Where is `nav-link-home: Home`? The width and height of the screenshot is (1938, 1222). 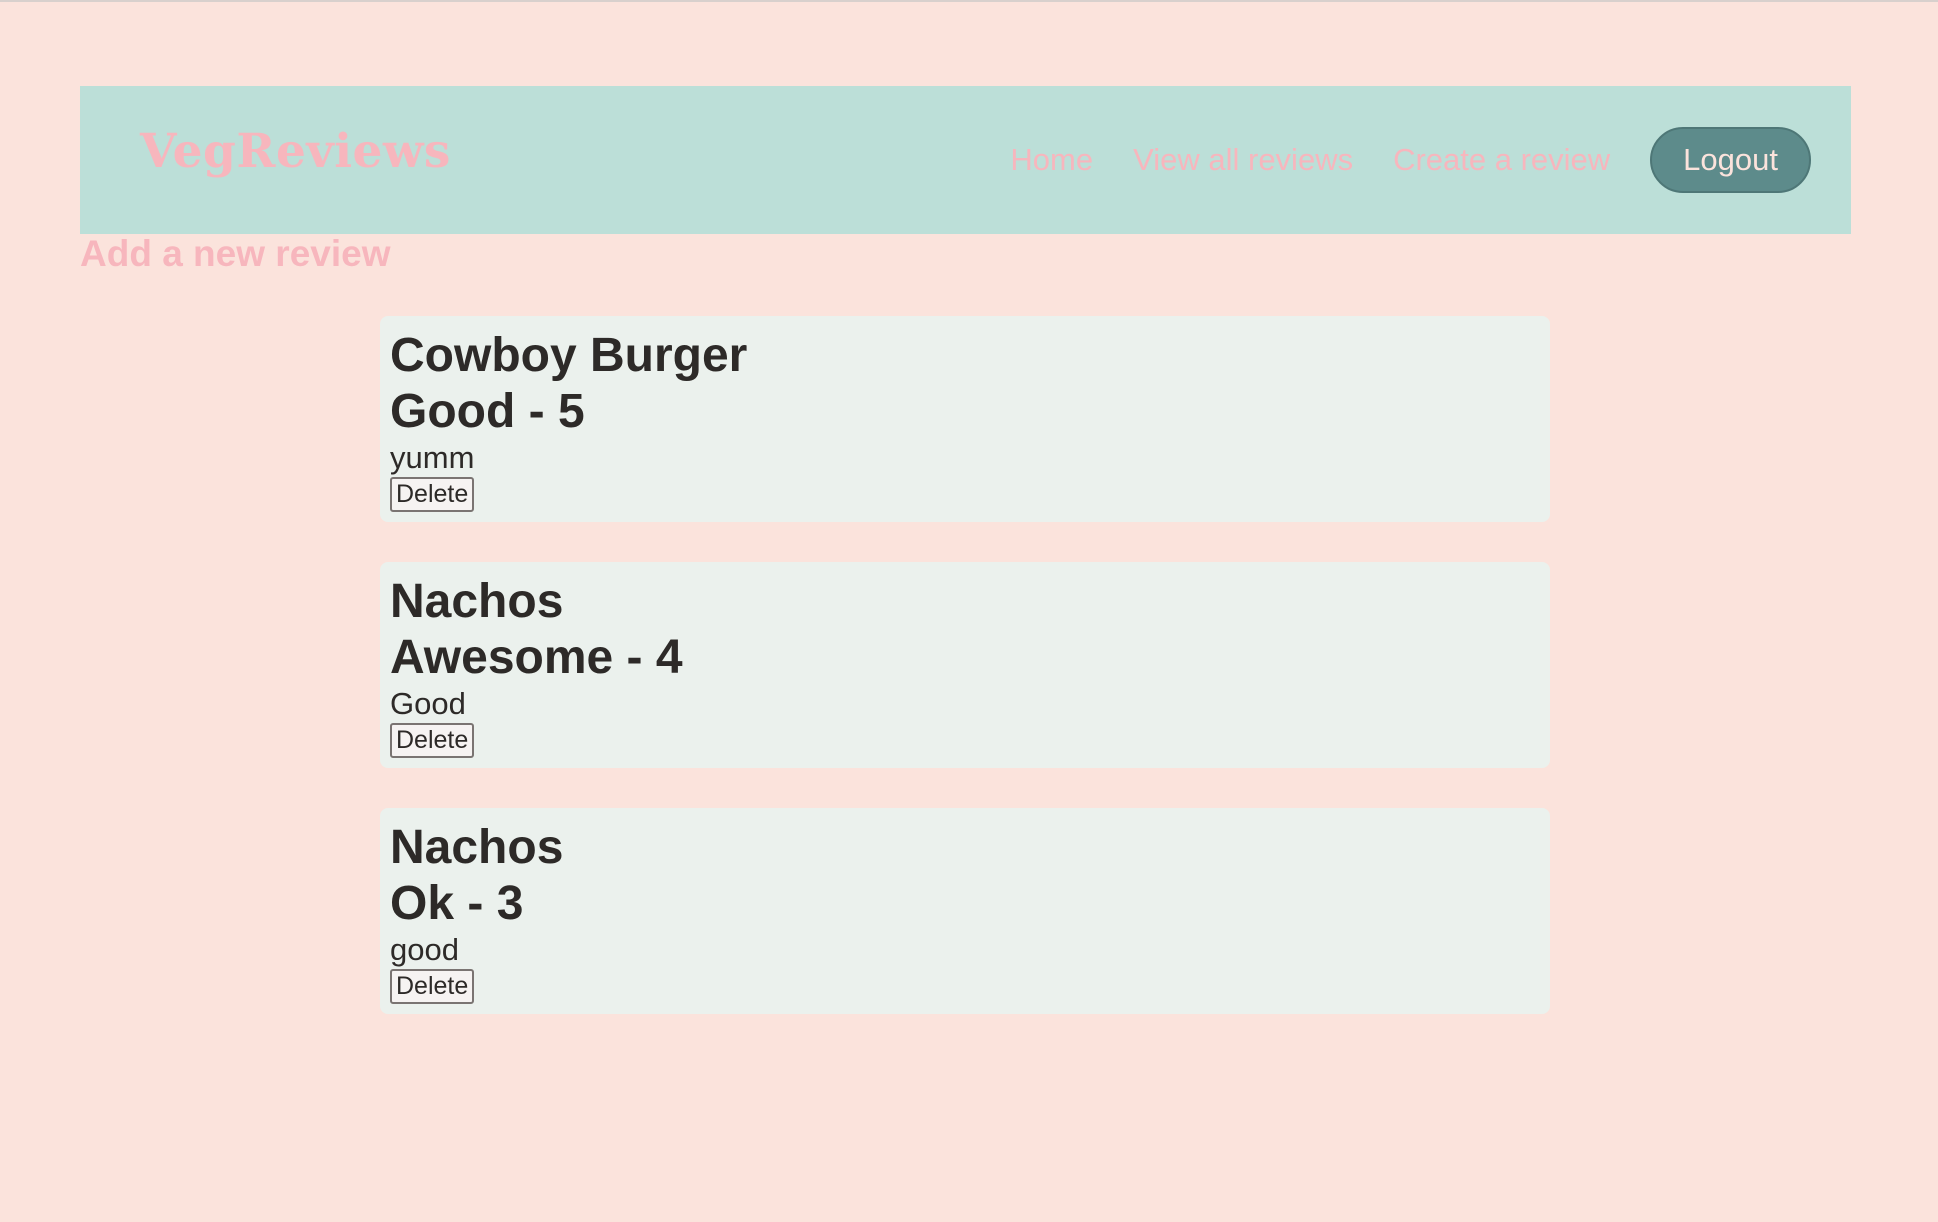 nav-link-home: Home is located at coordinates (1051, 160).